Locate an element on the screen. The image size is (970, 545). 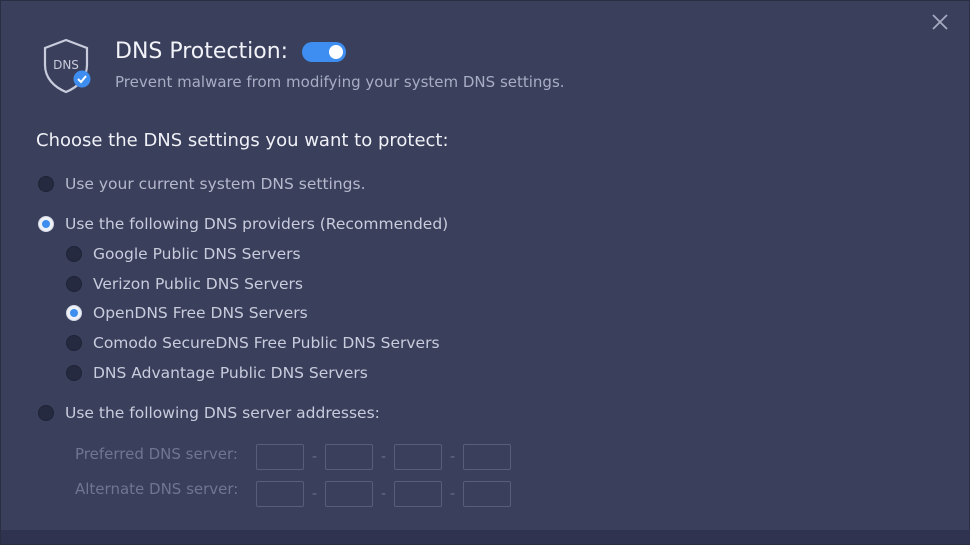
bottom-strip is located at coordinates (485, 537).